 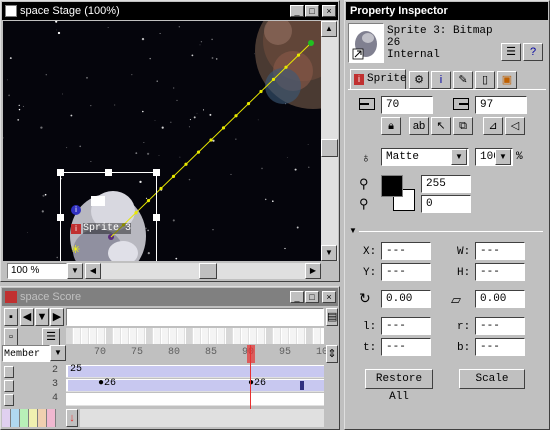 I want to click on b-field: ---, so click(x=500, y=347).